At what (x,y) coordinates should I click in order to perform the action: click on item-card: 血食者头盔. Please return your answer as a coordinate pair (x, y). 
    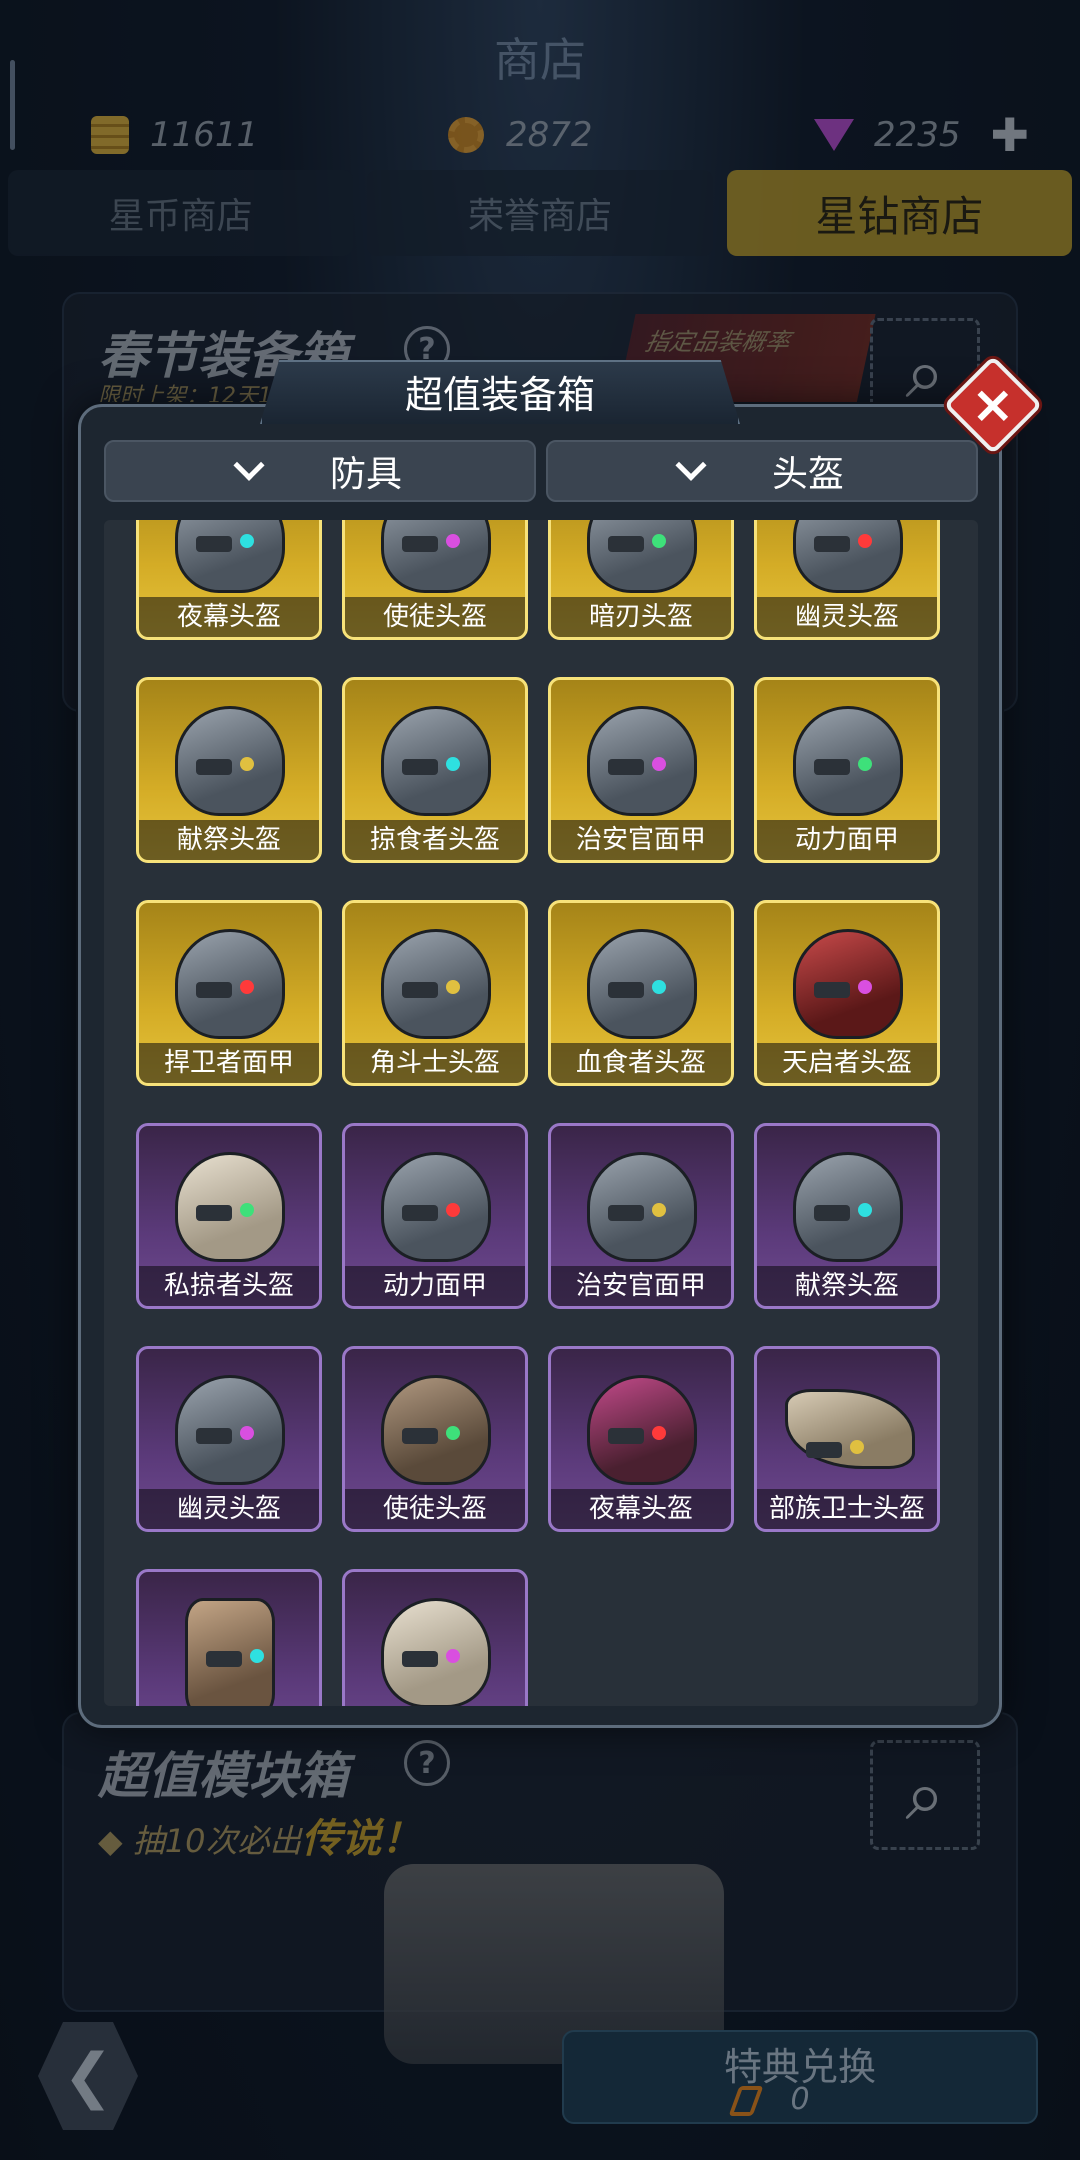
    Looking at the image, I should click on (641, 993).